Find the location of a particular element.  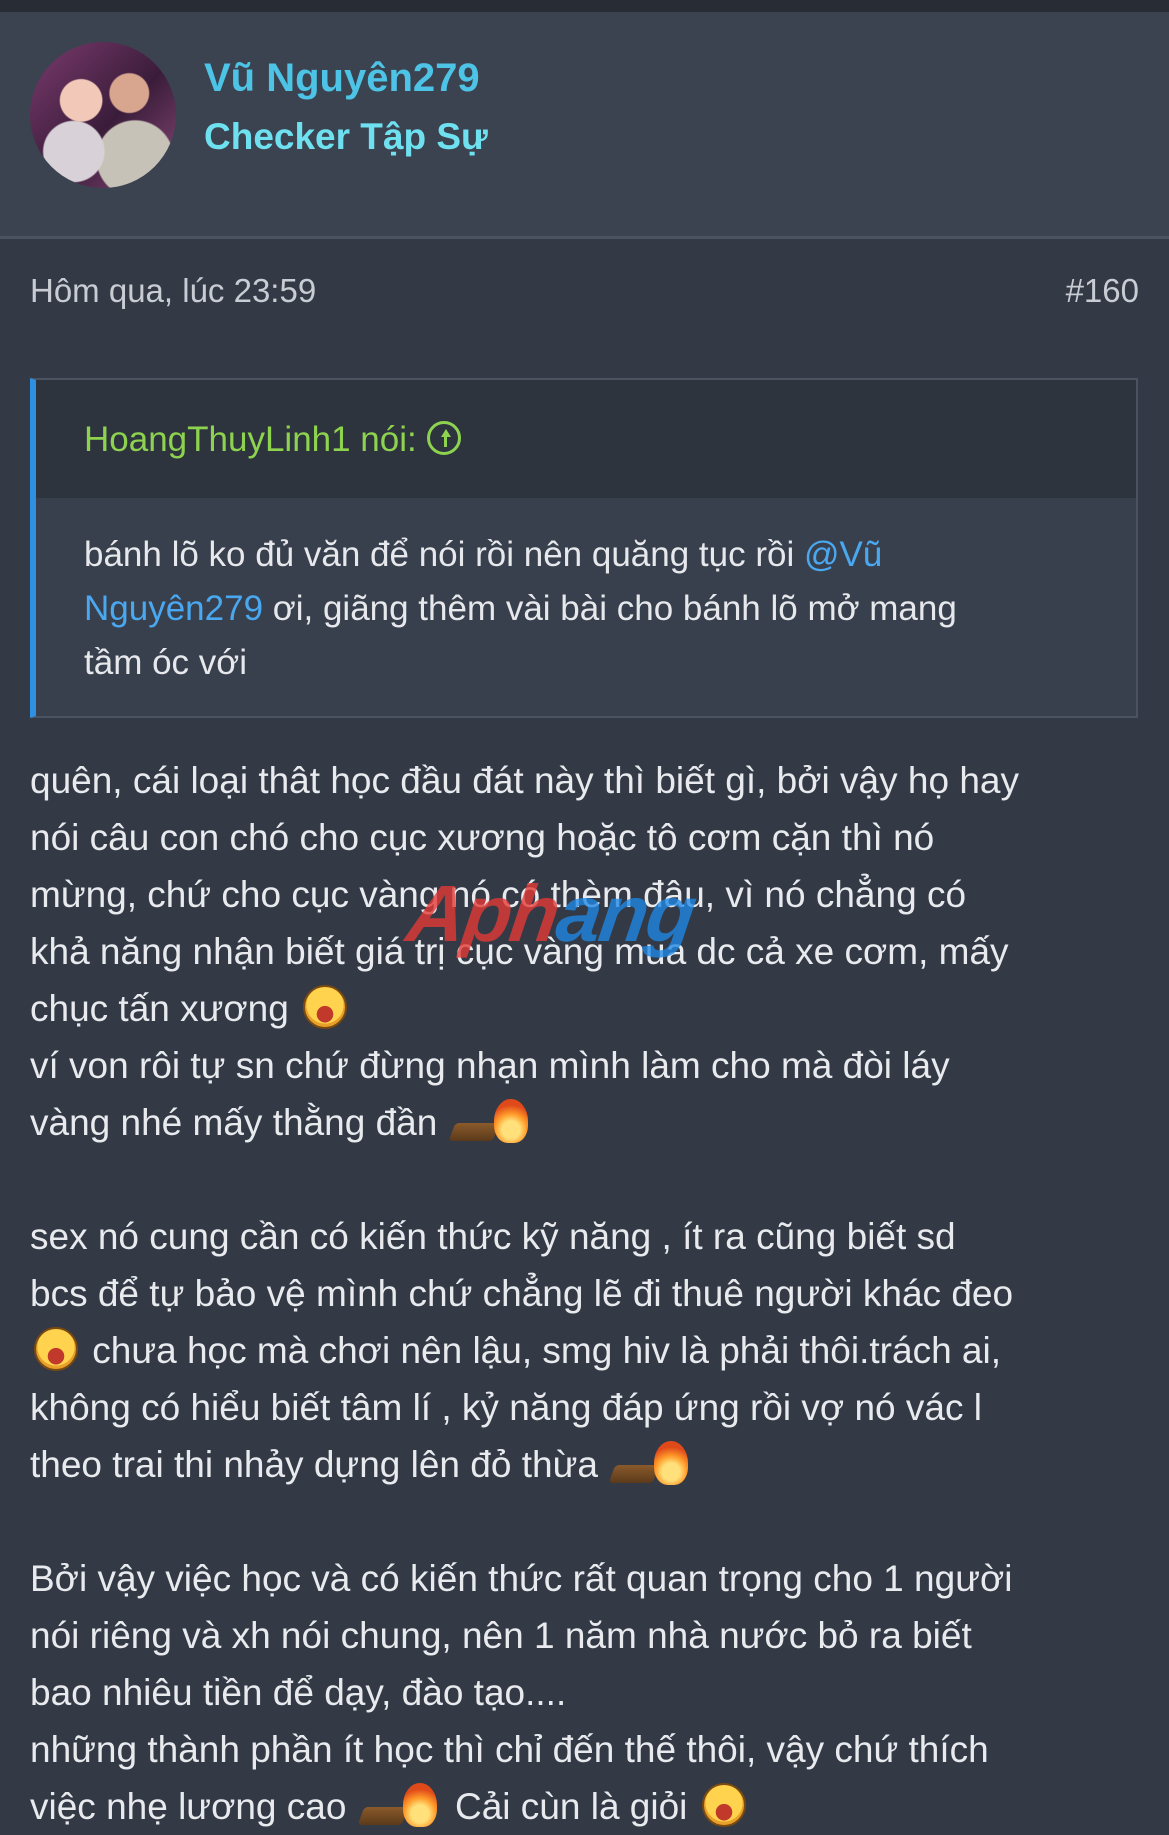

watermark-text-blue: ang is located at coordinates (626, 913).